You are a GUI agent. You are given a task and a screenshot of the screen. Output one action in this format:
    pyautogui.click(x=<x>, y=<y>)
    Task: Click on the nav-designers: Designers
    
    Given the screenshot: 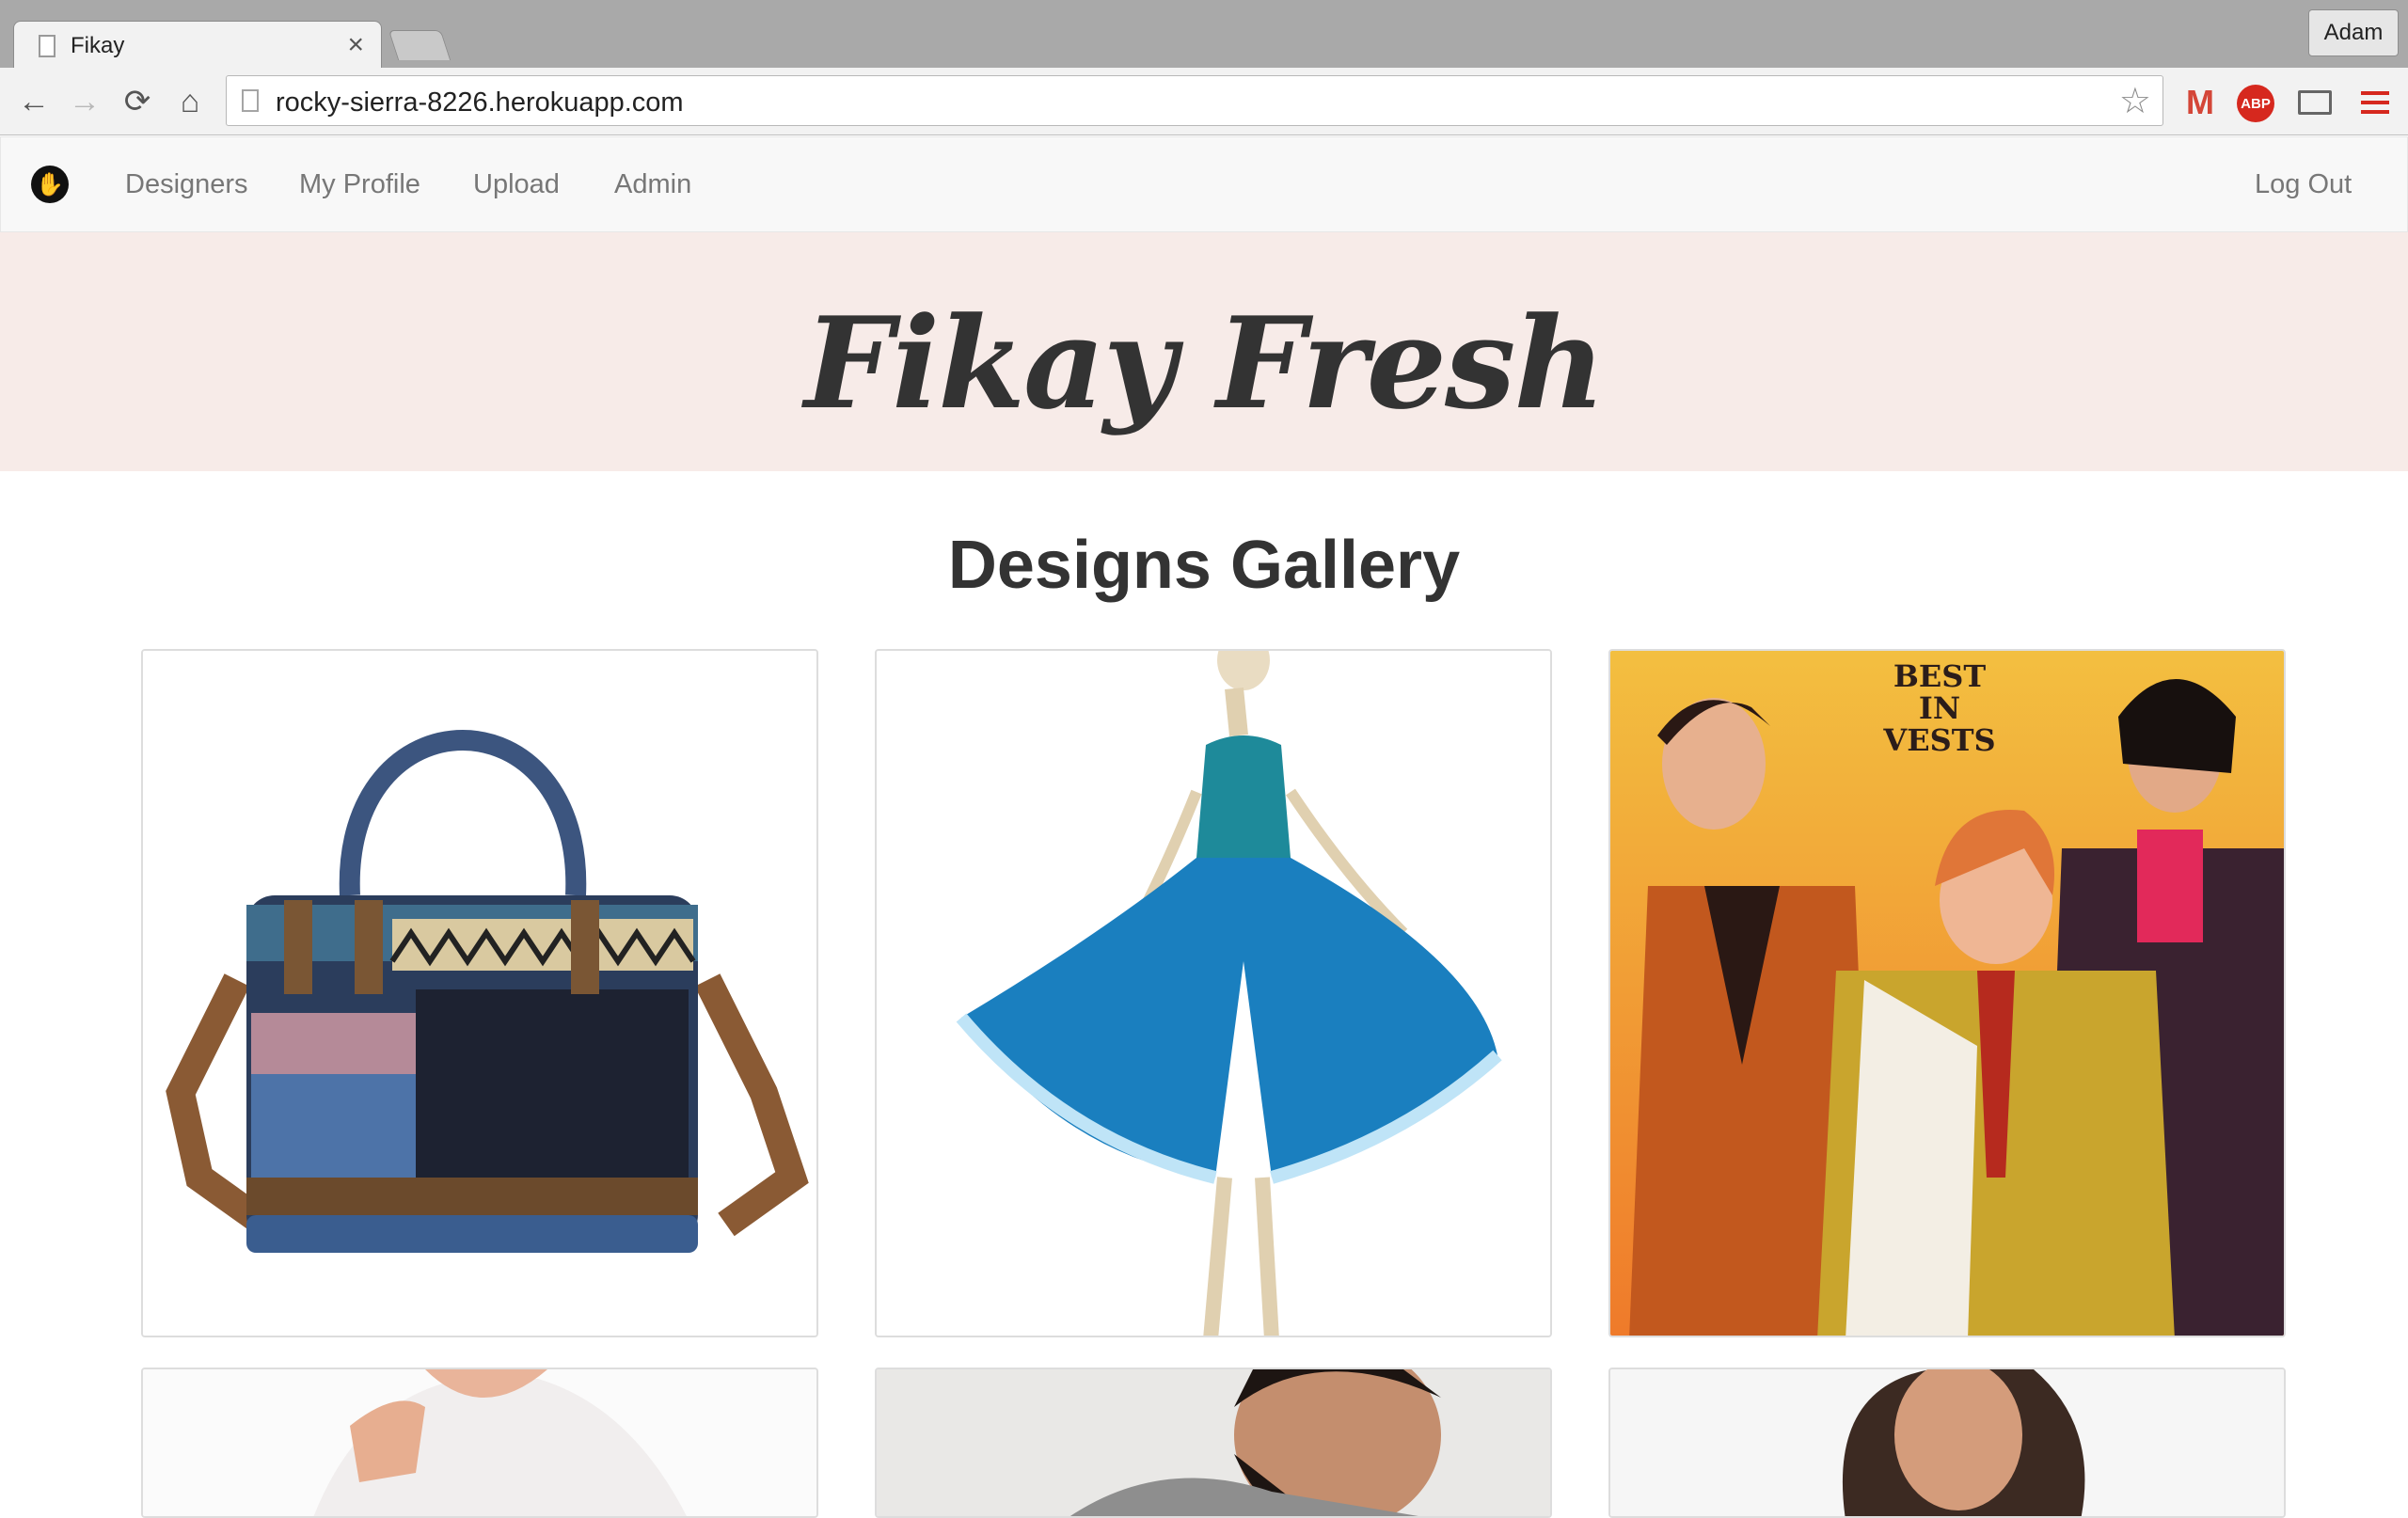 What is the action you would take?
    pyautogui.click(x=187, y=185)
    